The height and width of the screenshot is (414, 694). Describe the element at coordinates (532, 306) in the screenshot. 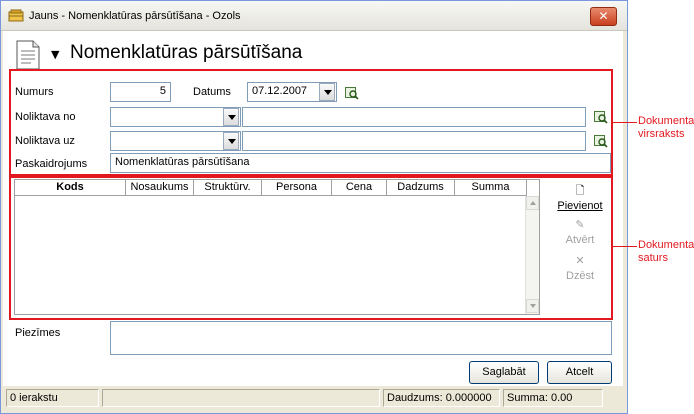

I see `scroll-down-arrow-icon` at that location.